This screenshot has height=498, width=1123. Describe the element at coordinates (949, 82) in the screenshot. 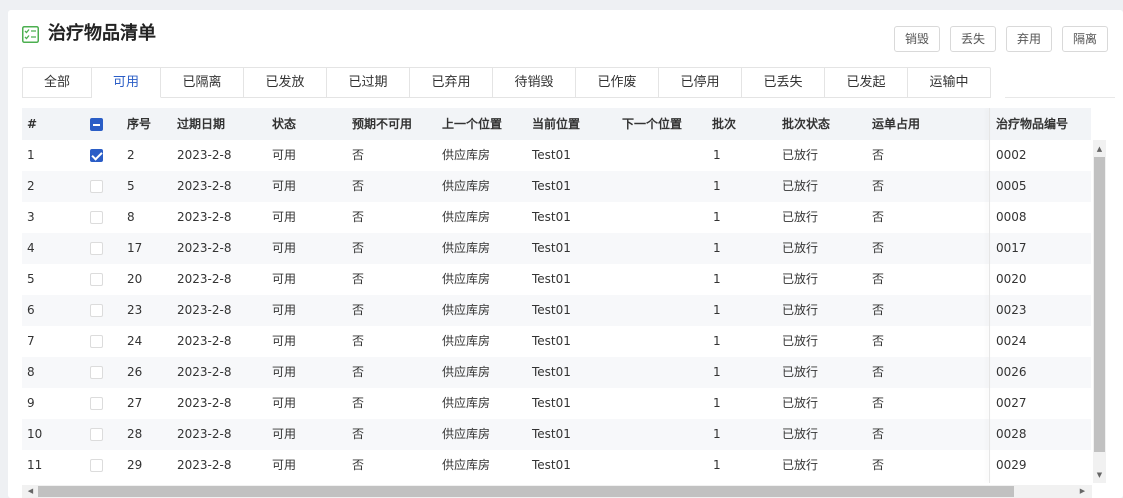

I see `tab-in-transit: 运输中` at that location.